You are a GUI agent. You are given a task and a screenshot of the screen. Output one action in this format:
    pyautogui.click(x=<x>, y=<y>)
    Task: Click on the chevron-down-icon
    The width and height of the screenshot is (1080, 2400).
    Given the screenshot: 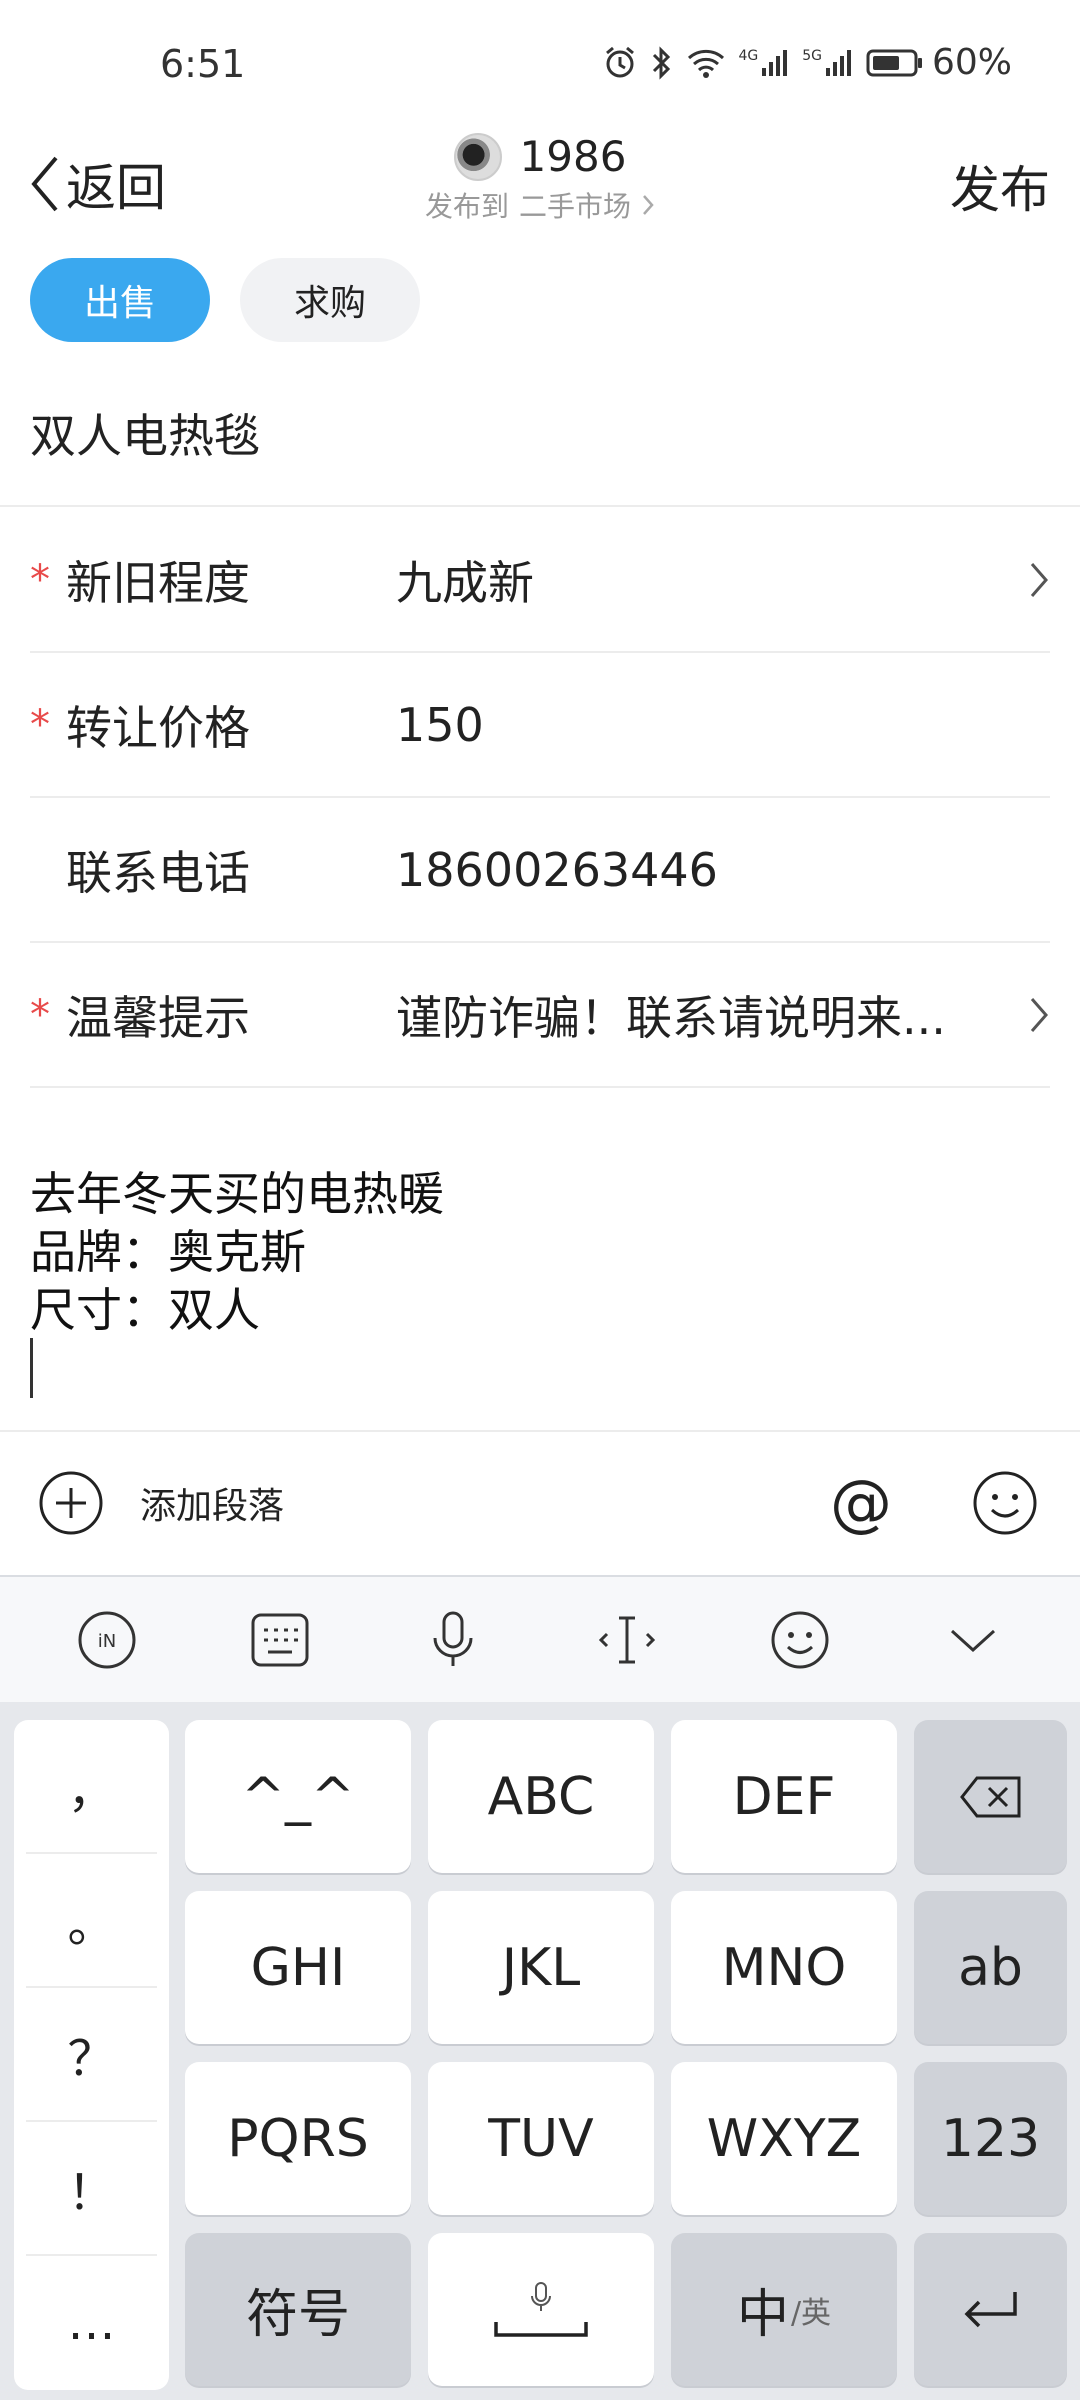 What is the action you would take?
    pyautogui.click(x=973, y=1640)
    